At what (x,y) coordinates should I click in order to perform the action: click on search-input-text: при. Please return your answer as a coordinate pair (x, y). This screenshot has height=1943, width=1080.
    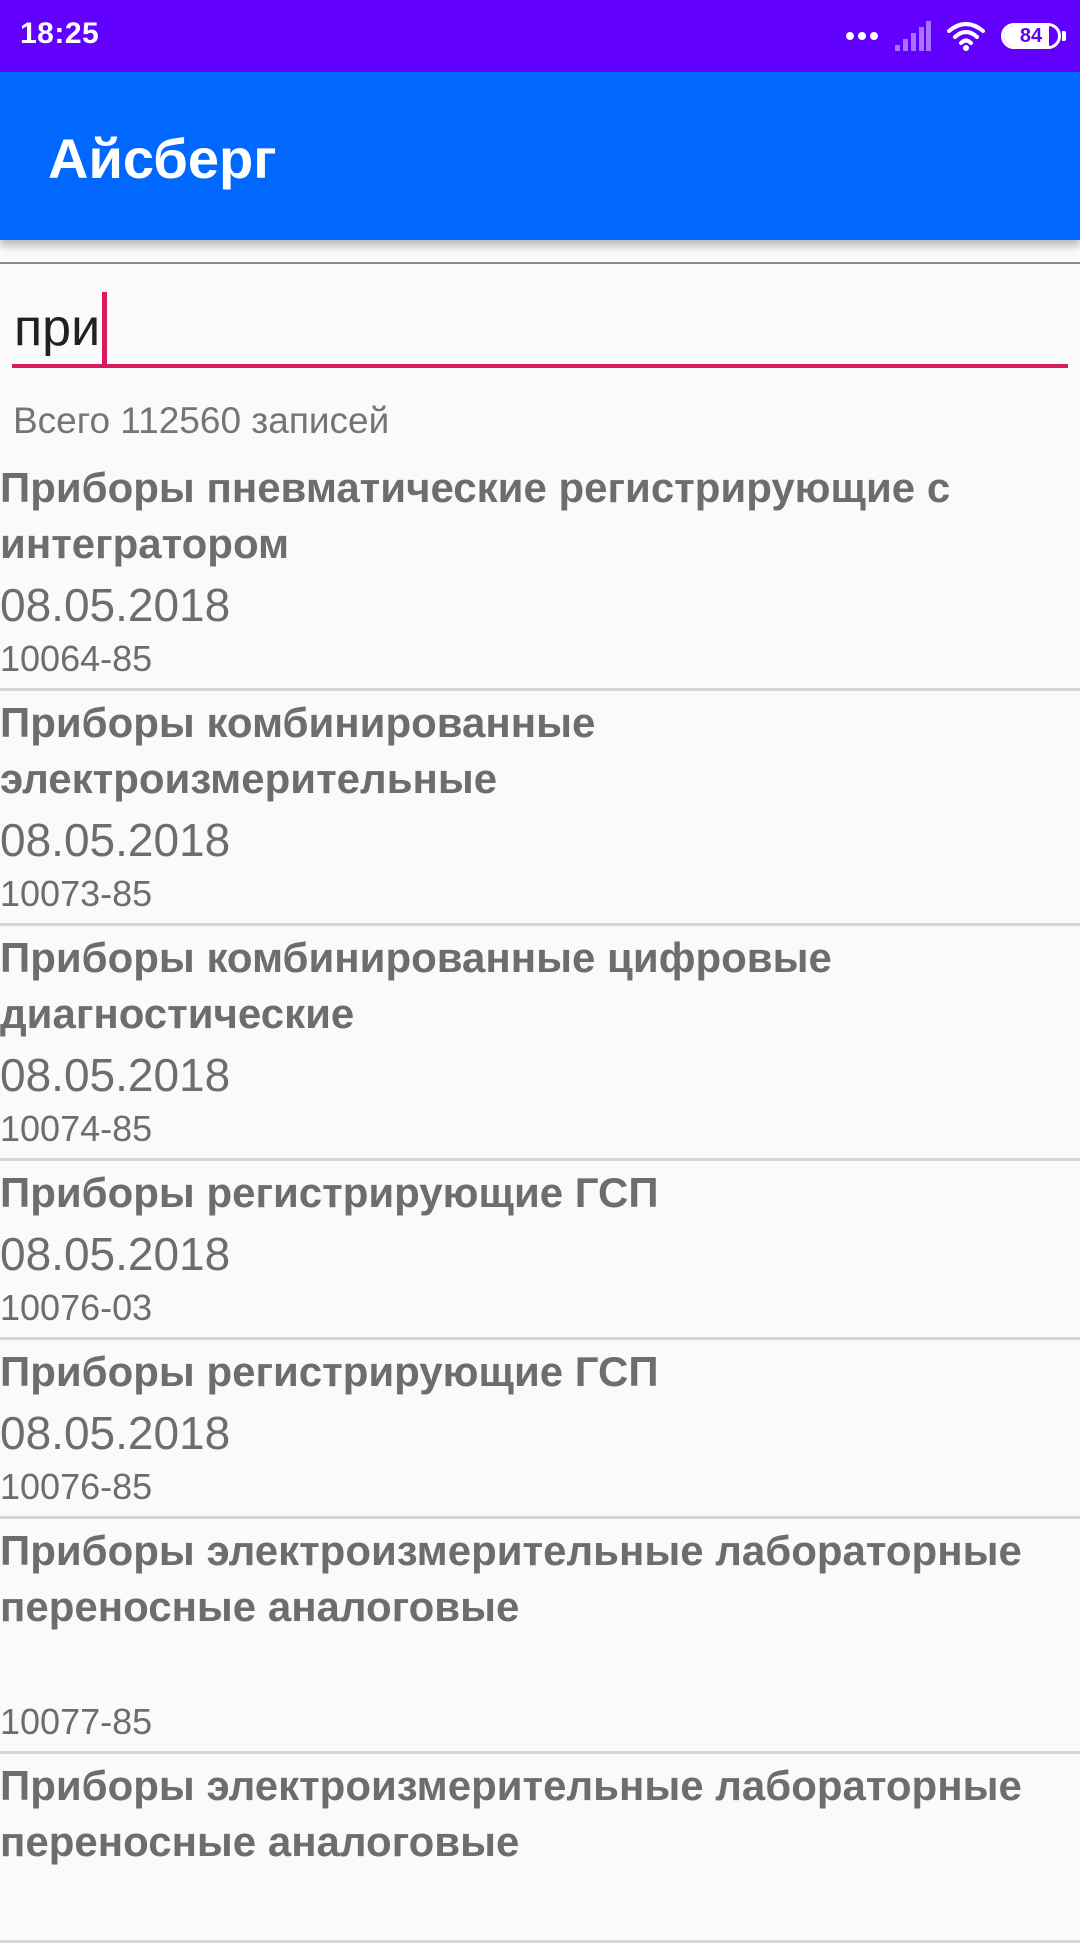
    Looking at the image, I should click on (57, 328).